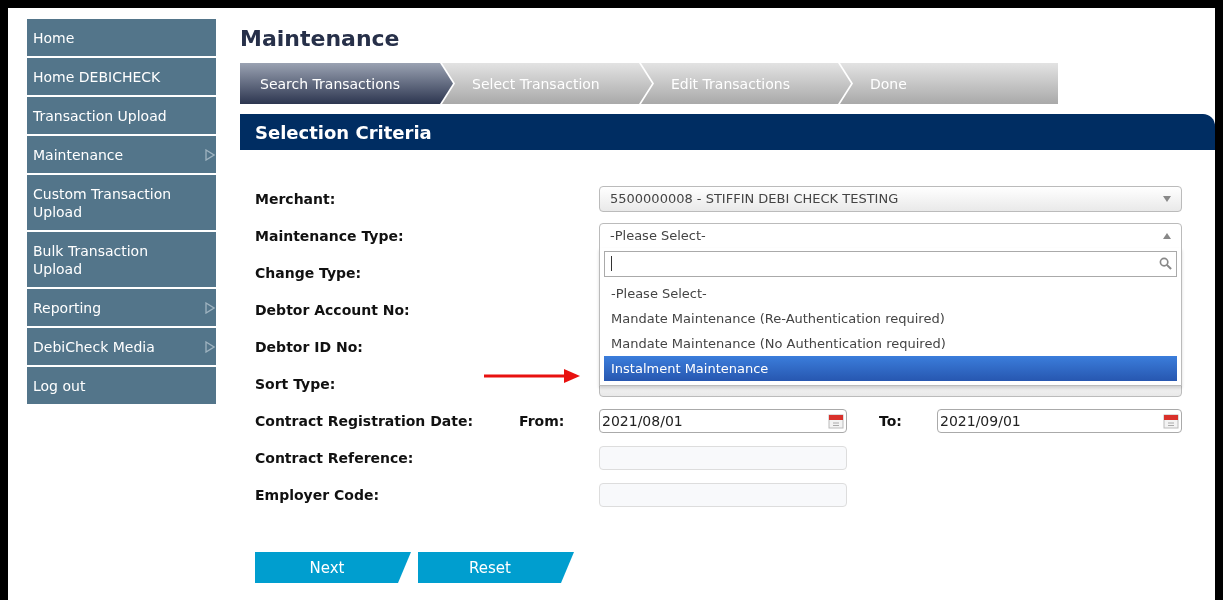  I want to click on field-label: Change Type:, so click(309, 272).